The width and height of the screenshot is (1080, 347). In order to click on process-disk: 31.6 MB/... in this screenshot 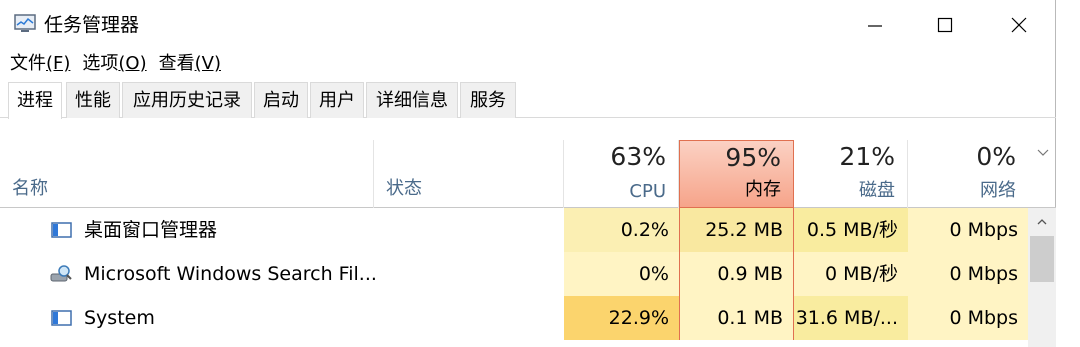, I will do `click(851, 318)`.